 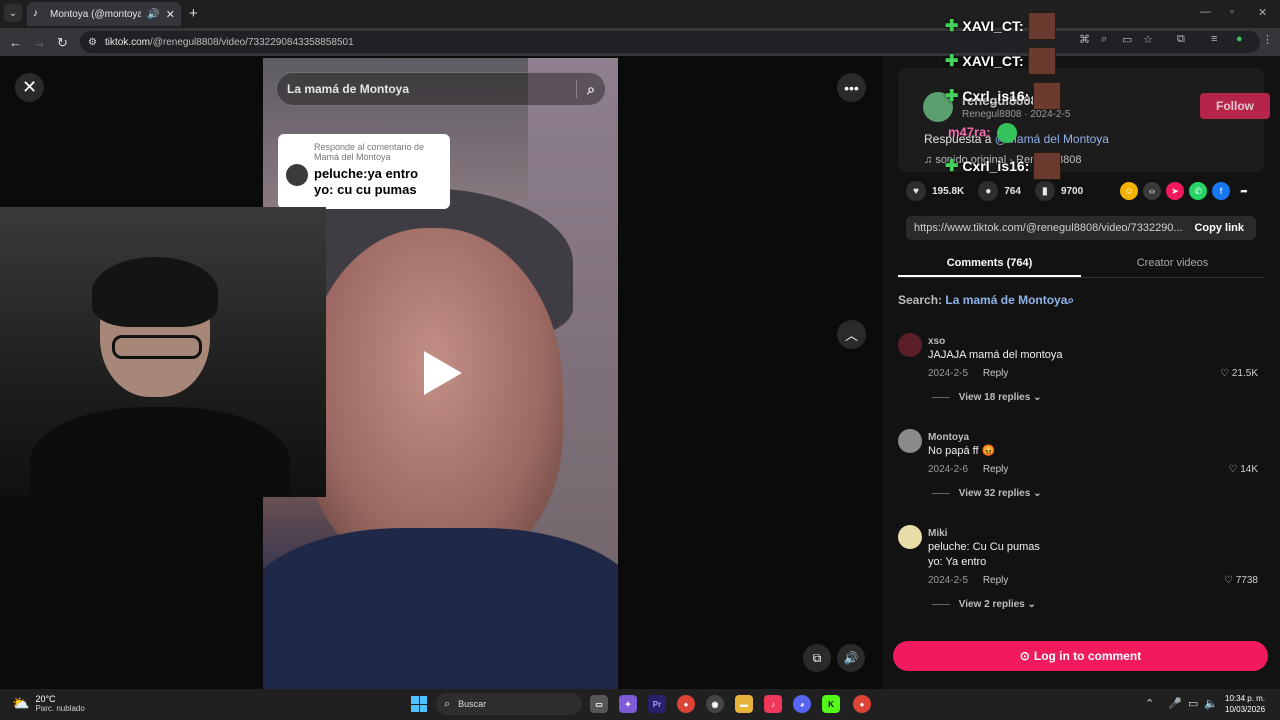 I want to click on panel-tabs: Comments (764) Creator videos, so click(x=1081, y=264).